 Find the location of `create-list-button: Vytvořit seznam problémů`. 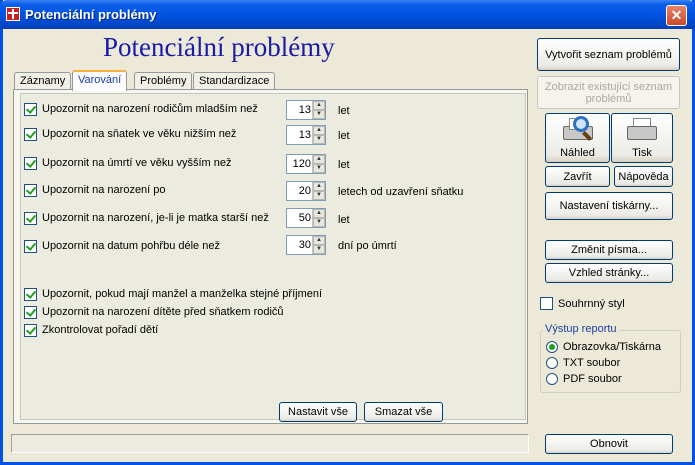

create-list-button: Vytvořit seznam problémů is located at coordinates (608, 54).